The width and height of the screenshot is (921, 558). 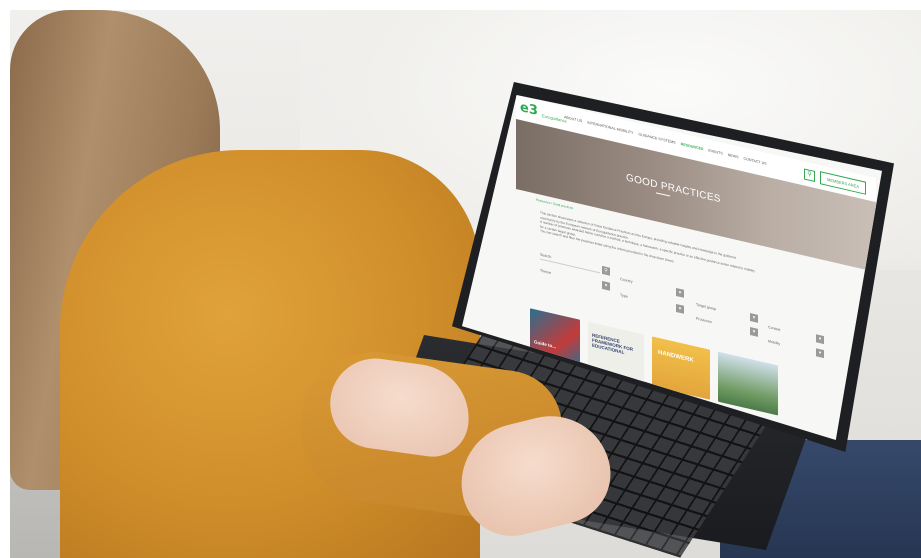 What do you see at coordinates (5, 279) in the screenshot?
I see `left-border` at bounding box center [5, 279].